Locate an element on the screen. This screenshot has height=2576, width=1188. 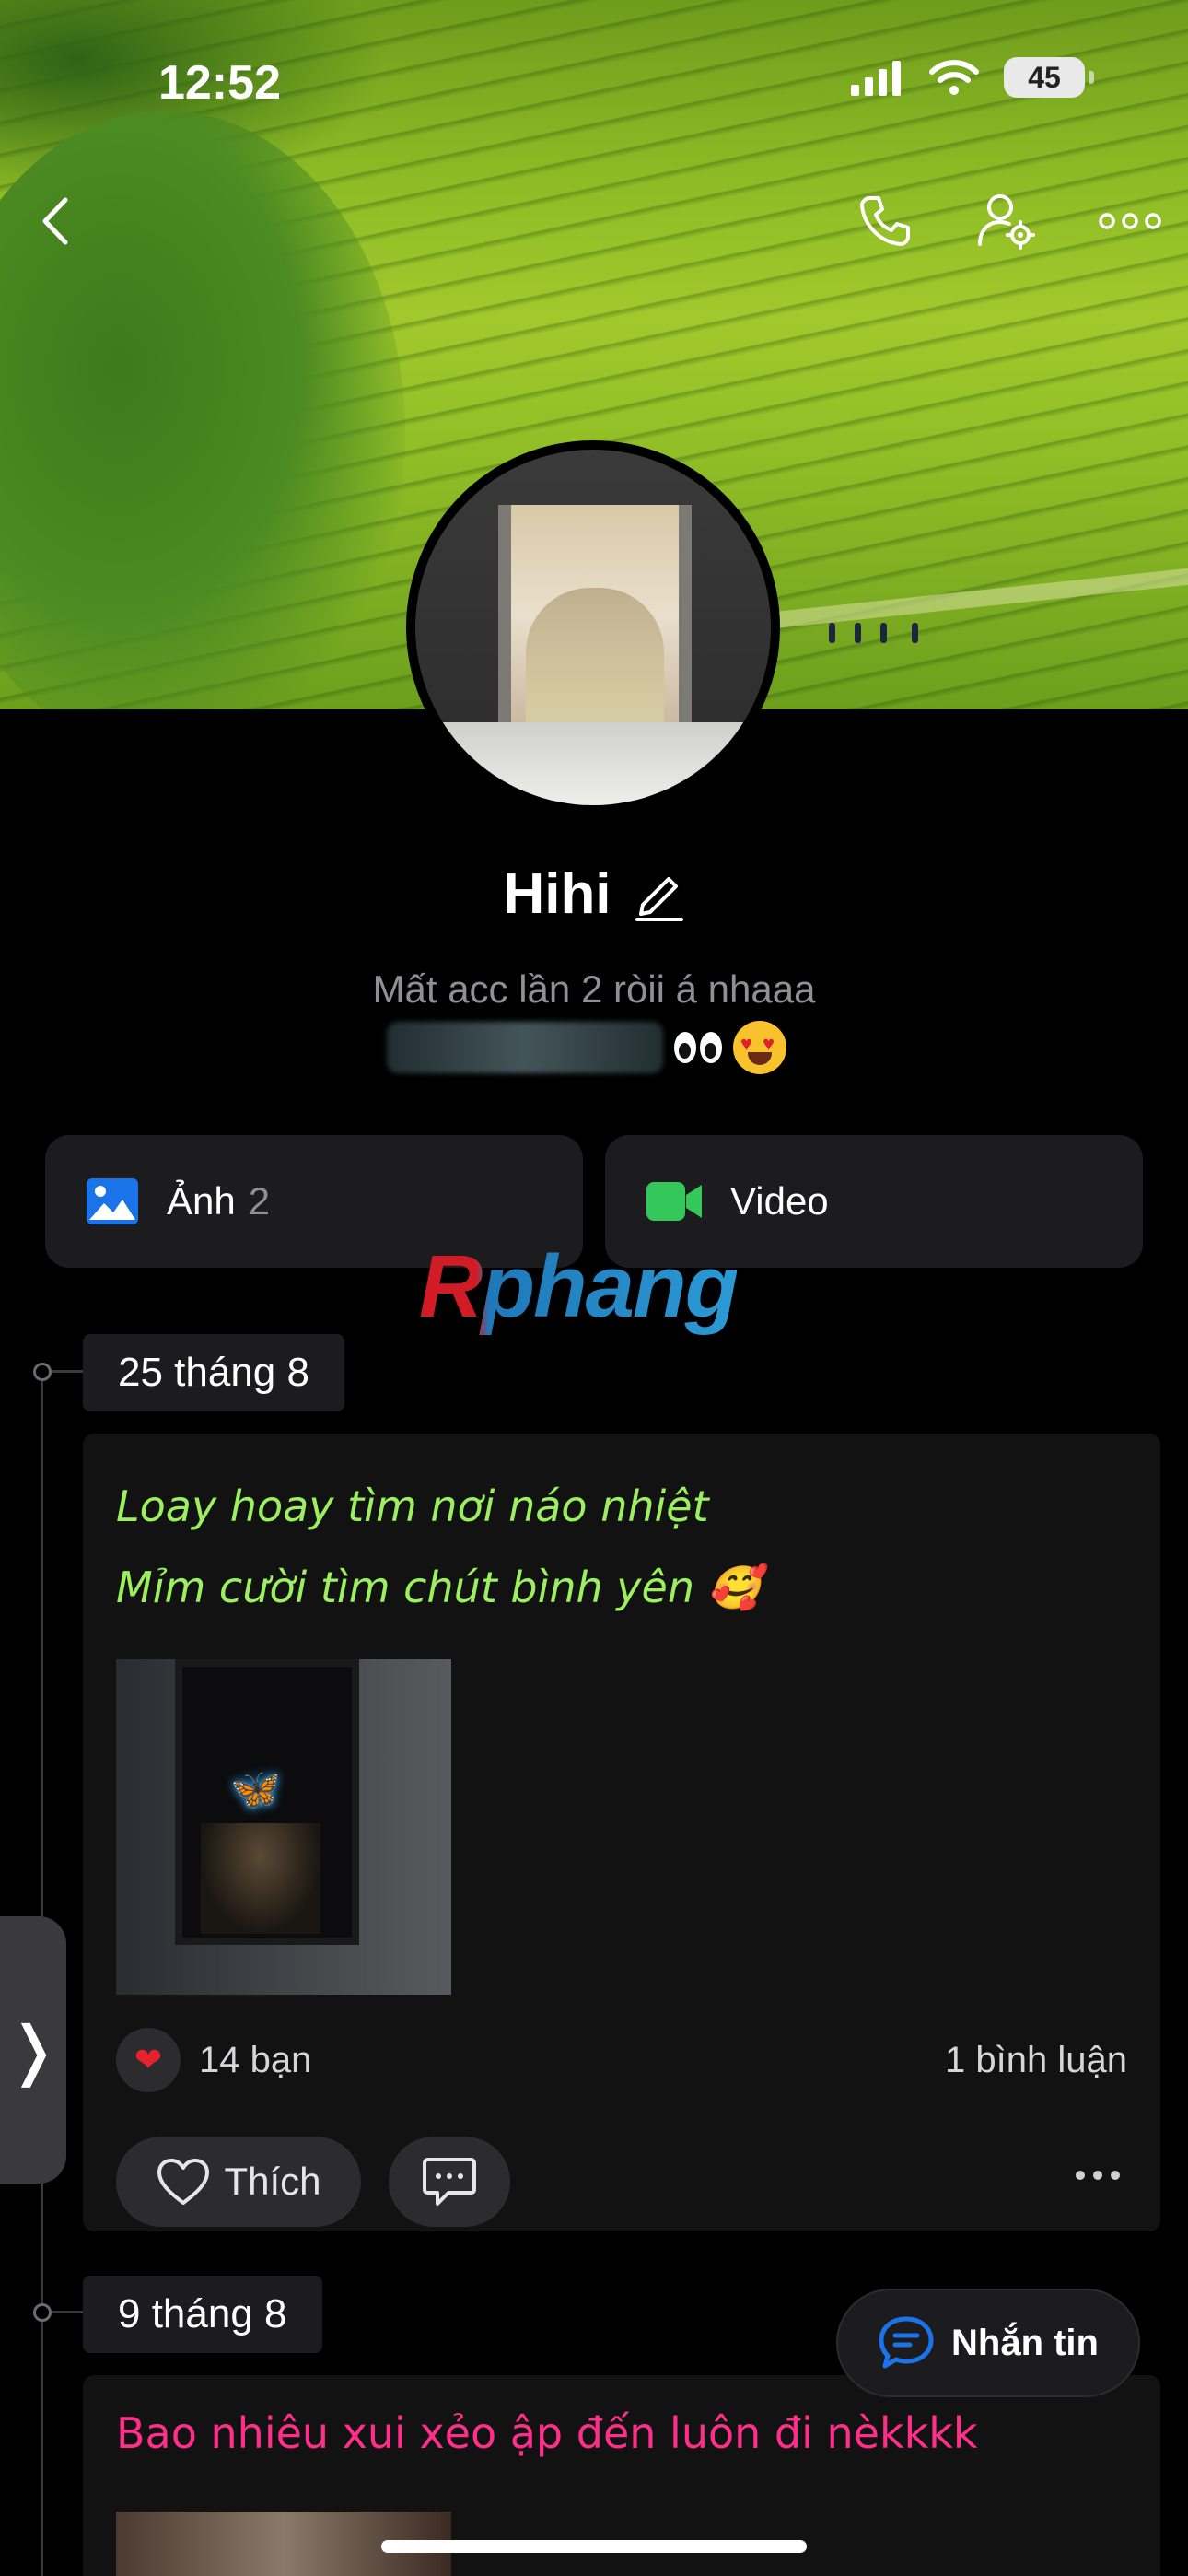
butterfly-icon: 🦋 is located at coordinates (256, 1789).